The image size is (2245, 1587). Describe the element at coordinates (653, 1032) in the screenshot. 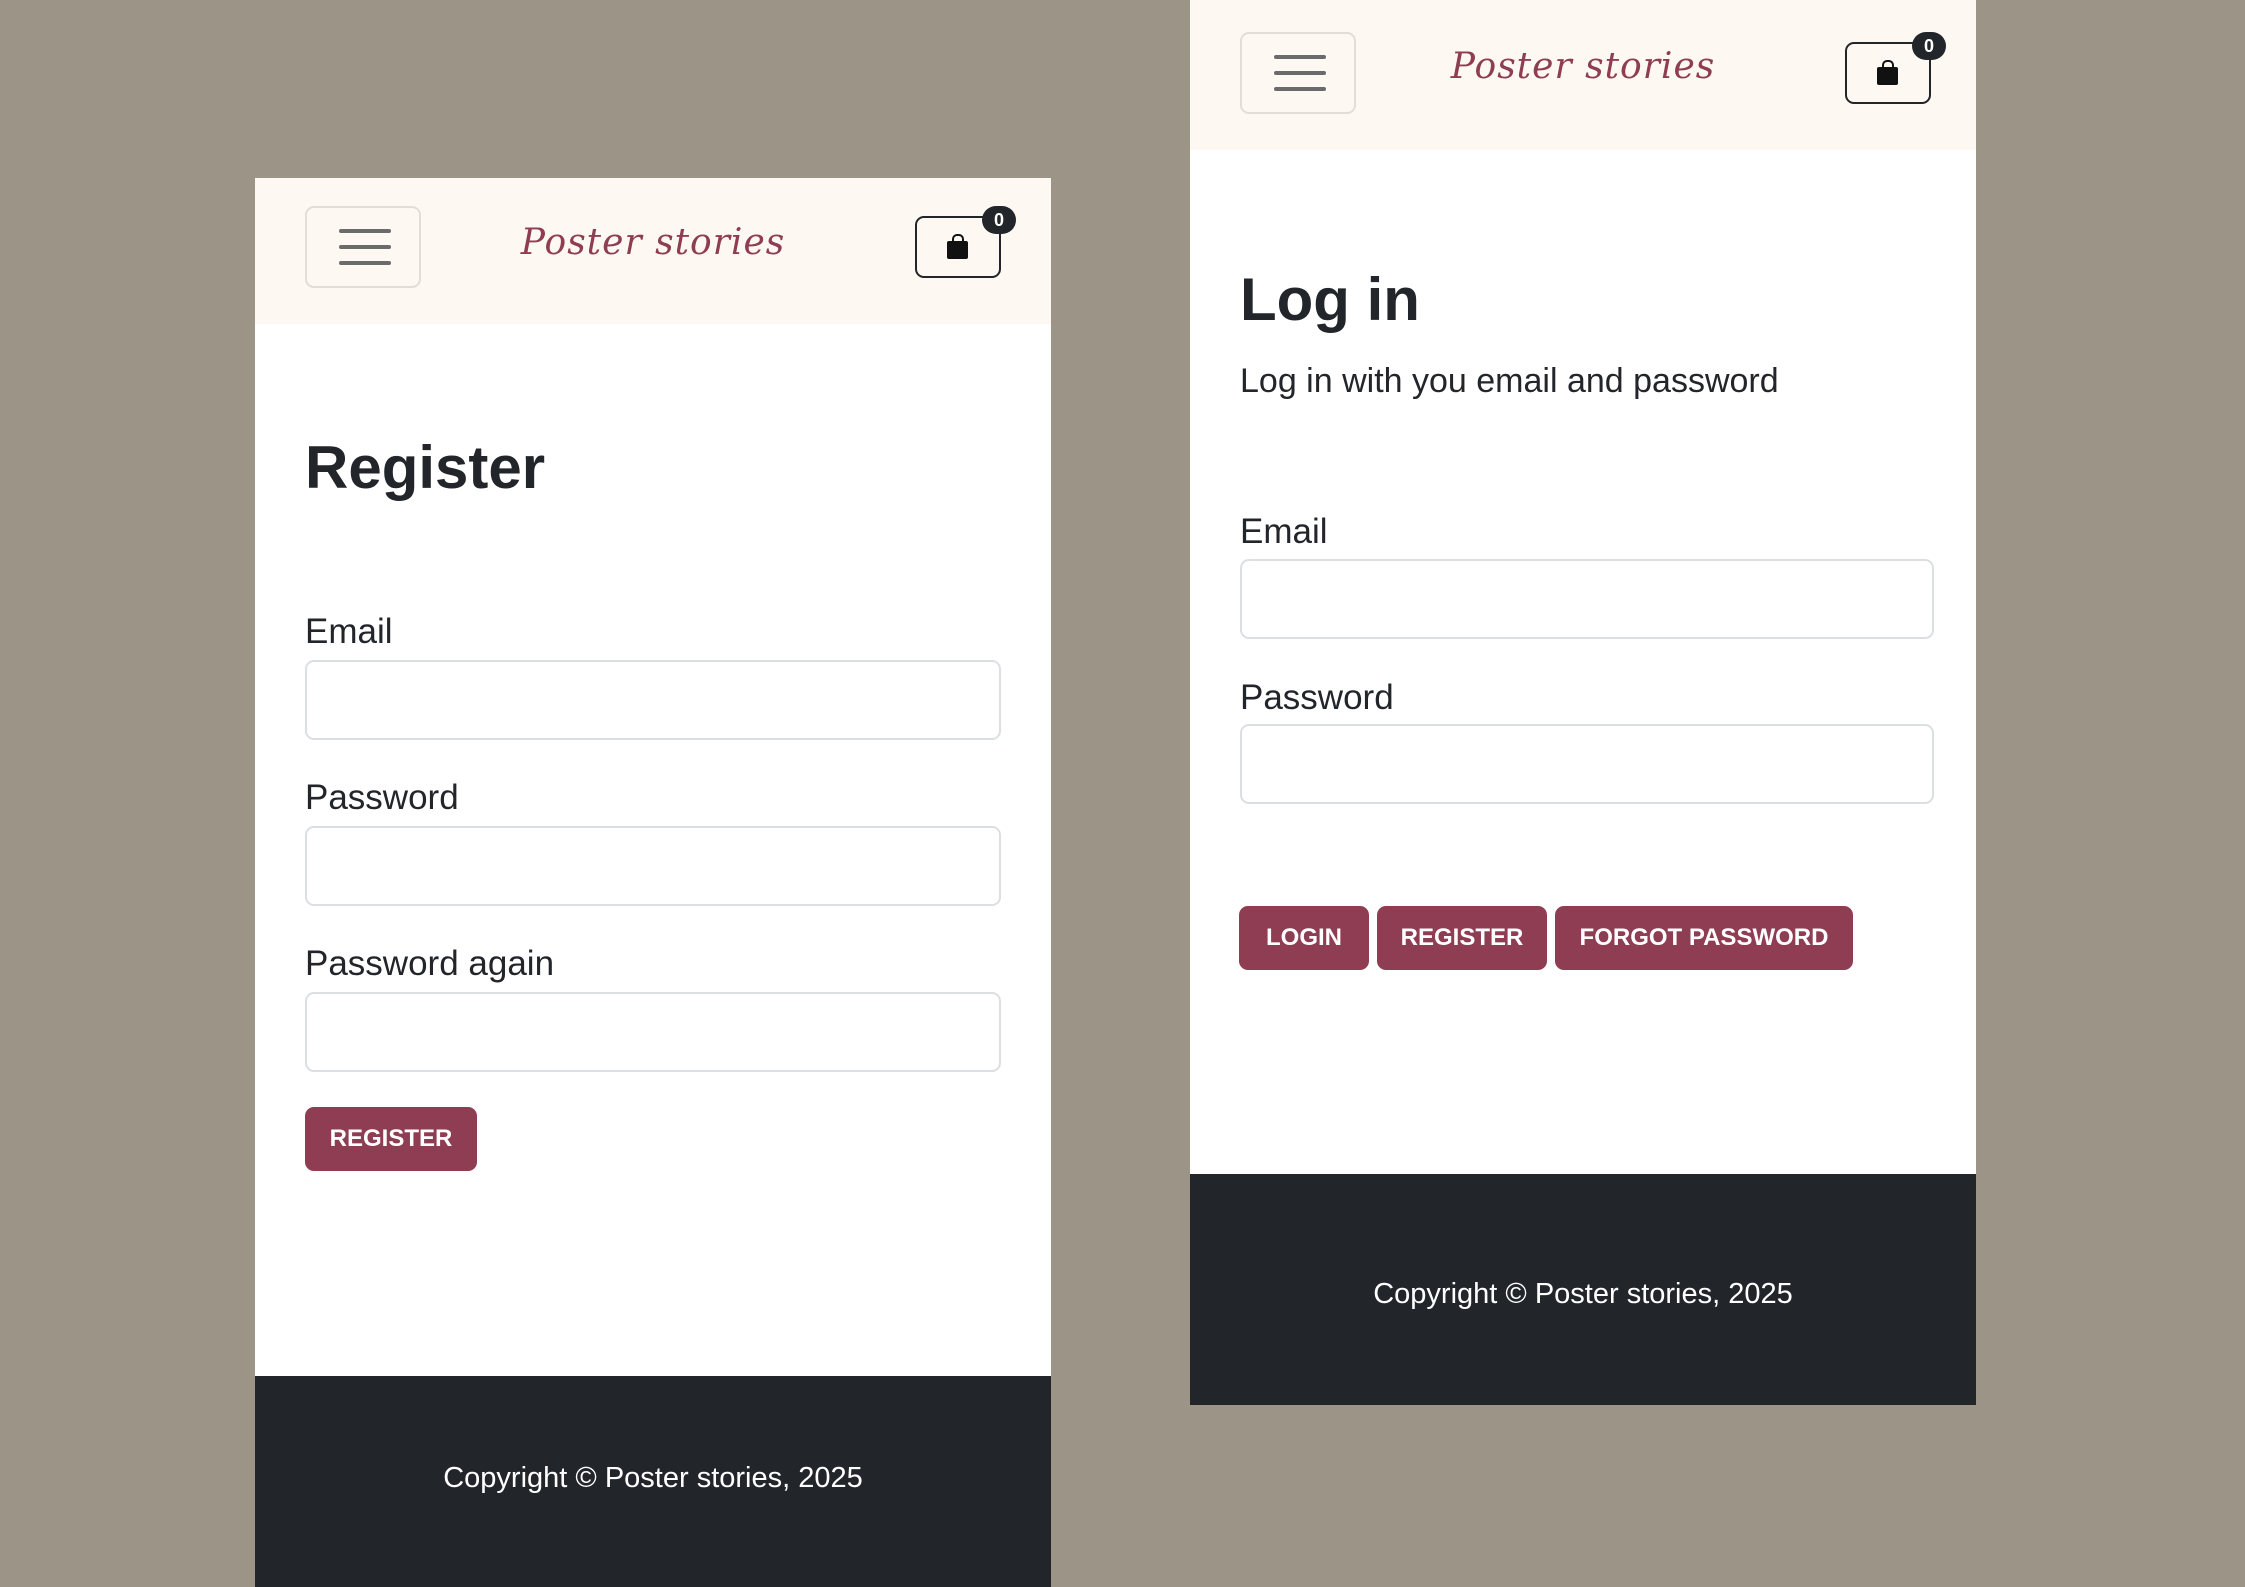

I see `password-again-field` at that location.